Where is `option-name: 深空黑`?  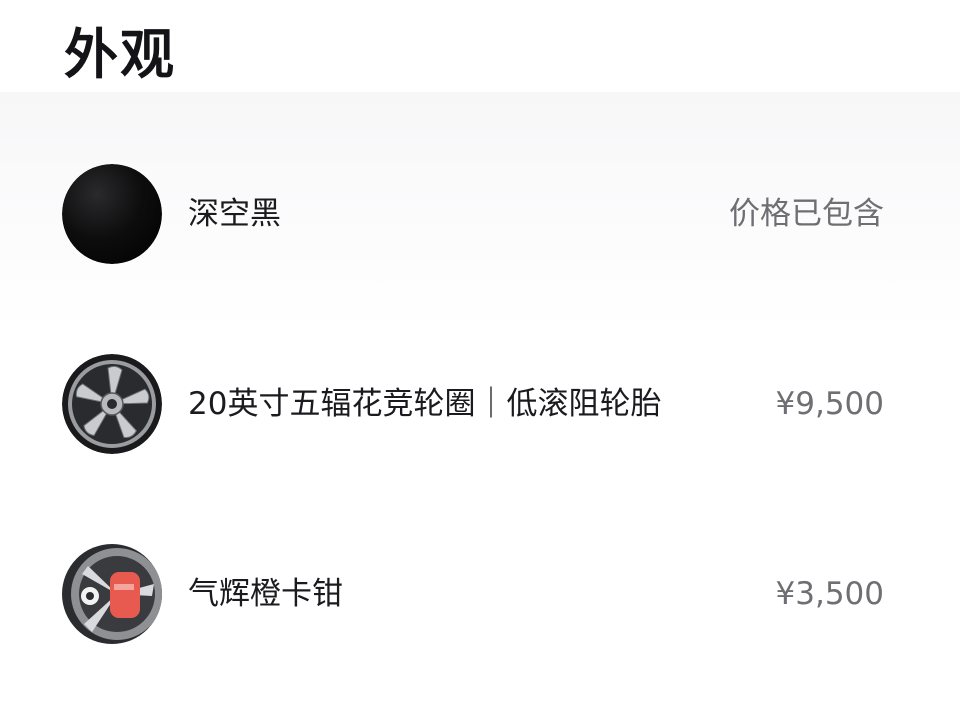
option-name: 深空黑 is located at coordinates (234, 214).